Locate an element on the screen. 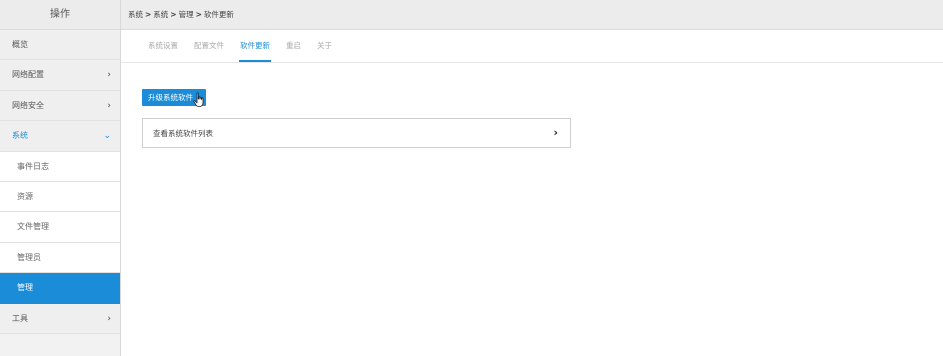 The image size is (943, 356). tab-divider is located at coordinates (532, 62).